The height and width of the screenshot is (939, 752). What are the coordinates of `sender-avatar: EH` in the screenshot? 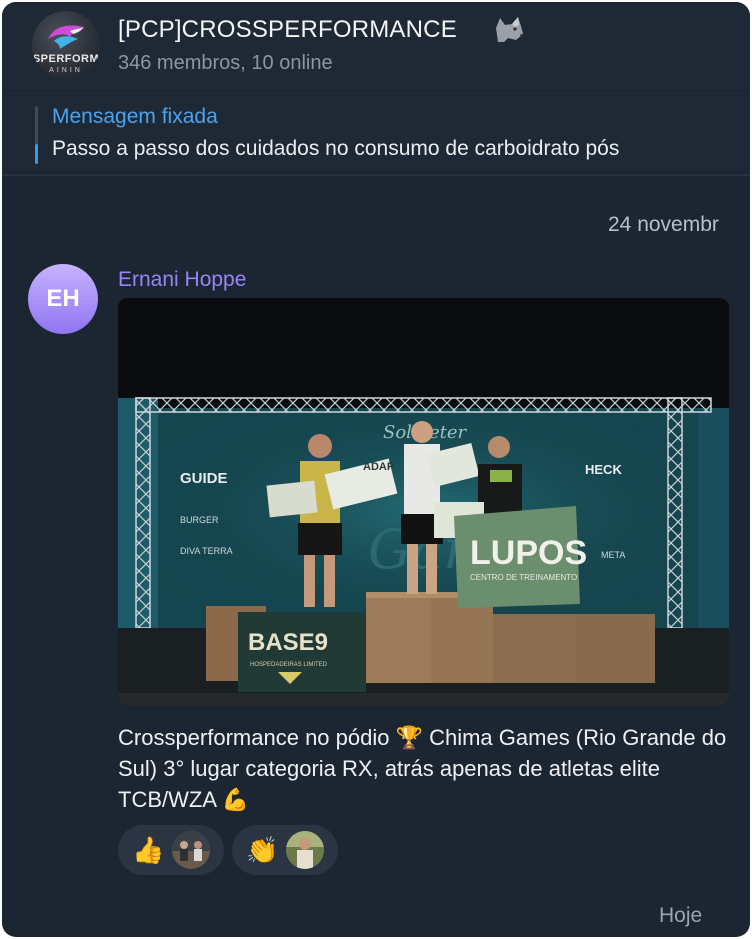 It's located at (63, 299).